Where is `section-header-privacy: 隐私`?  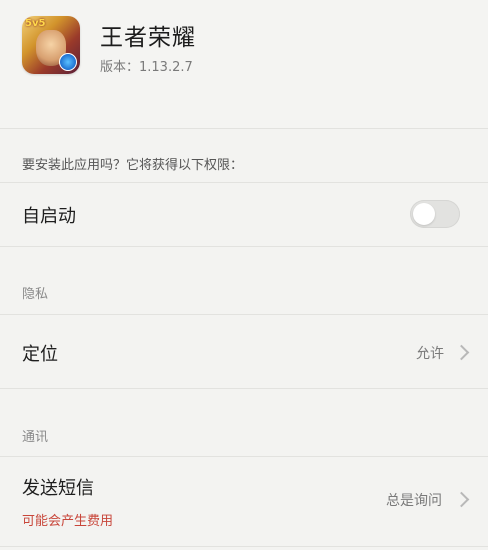
section-header-privacy: 隐私 is located at coordinates (35, 294).